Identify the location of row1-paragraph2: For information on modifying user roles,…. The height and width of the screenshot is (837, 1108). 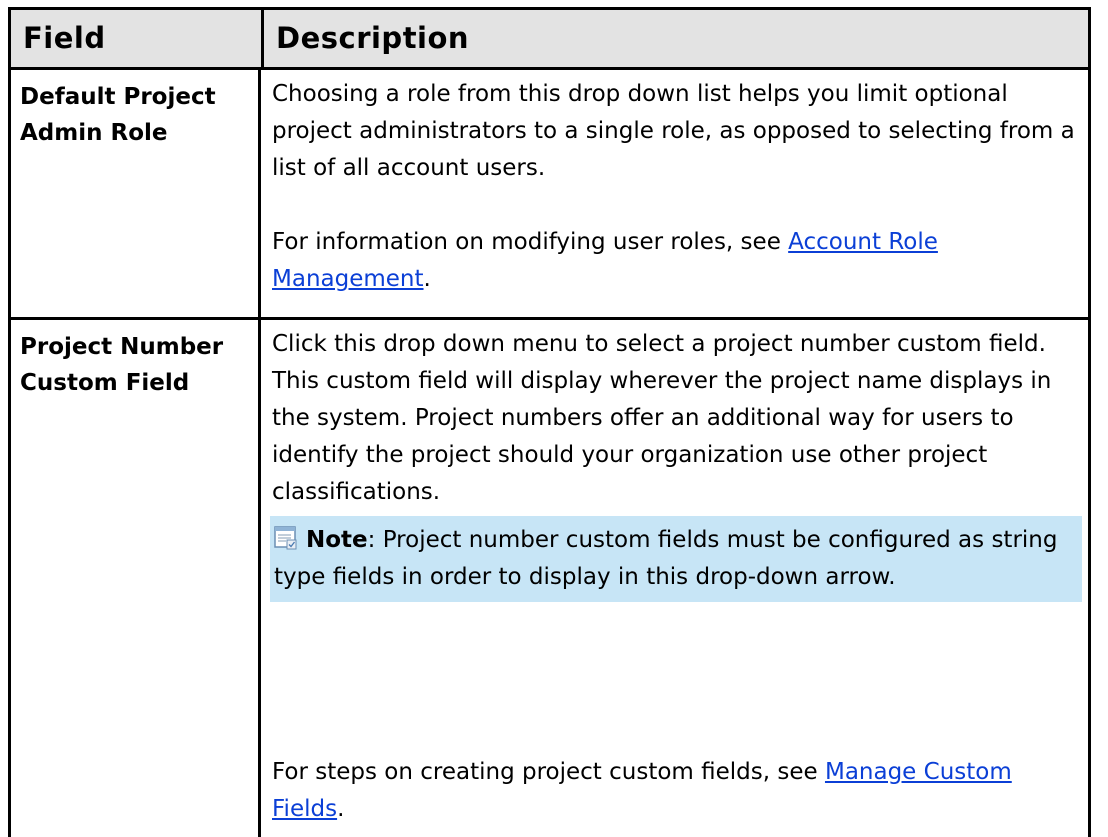
(677, 261).